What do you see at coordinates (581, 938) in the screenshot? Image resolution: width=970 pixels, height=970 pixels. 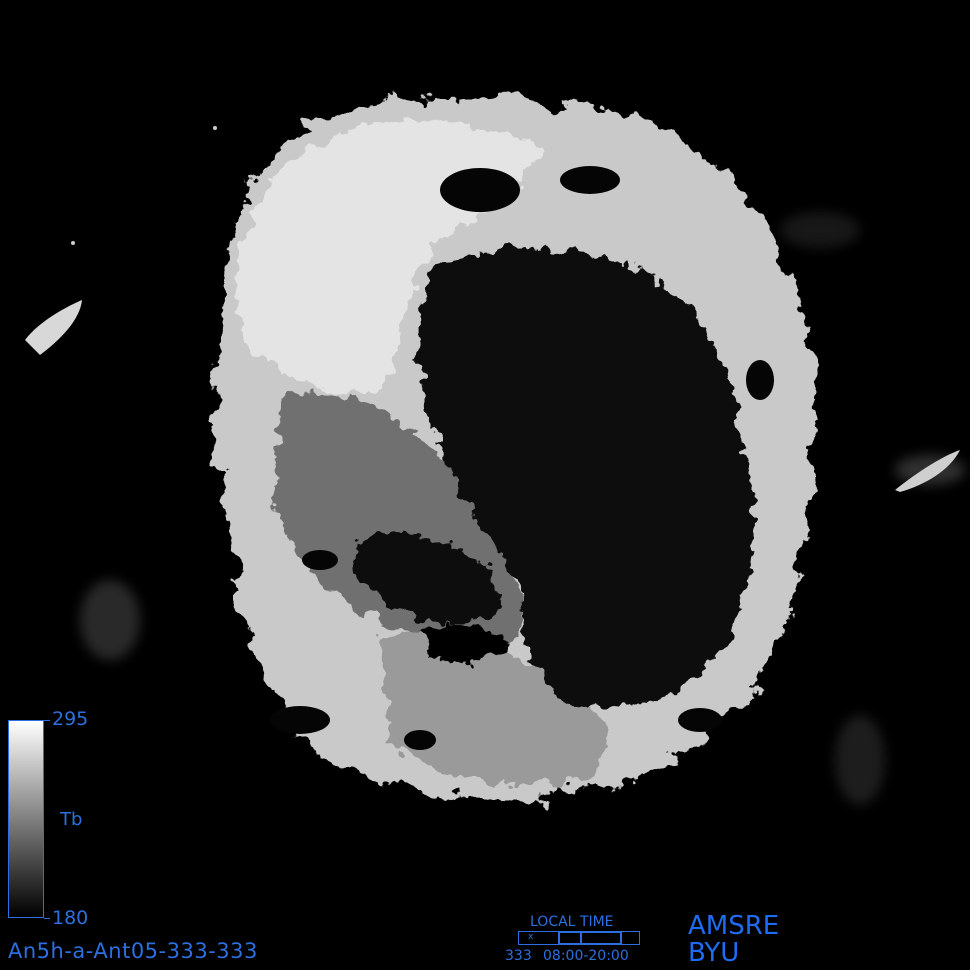 I see `local-time-divider` at bounding box center [581, 938].